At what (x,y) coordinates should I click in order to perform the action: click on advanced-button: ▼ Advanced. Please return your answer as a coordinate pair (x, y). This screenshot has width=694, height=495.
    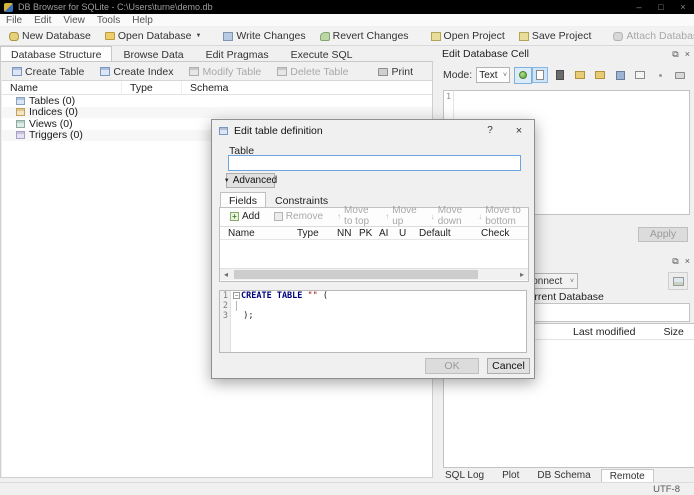
    Looking at the image, I should click on (250, 180).